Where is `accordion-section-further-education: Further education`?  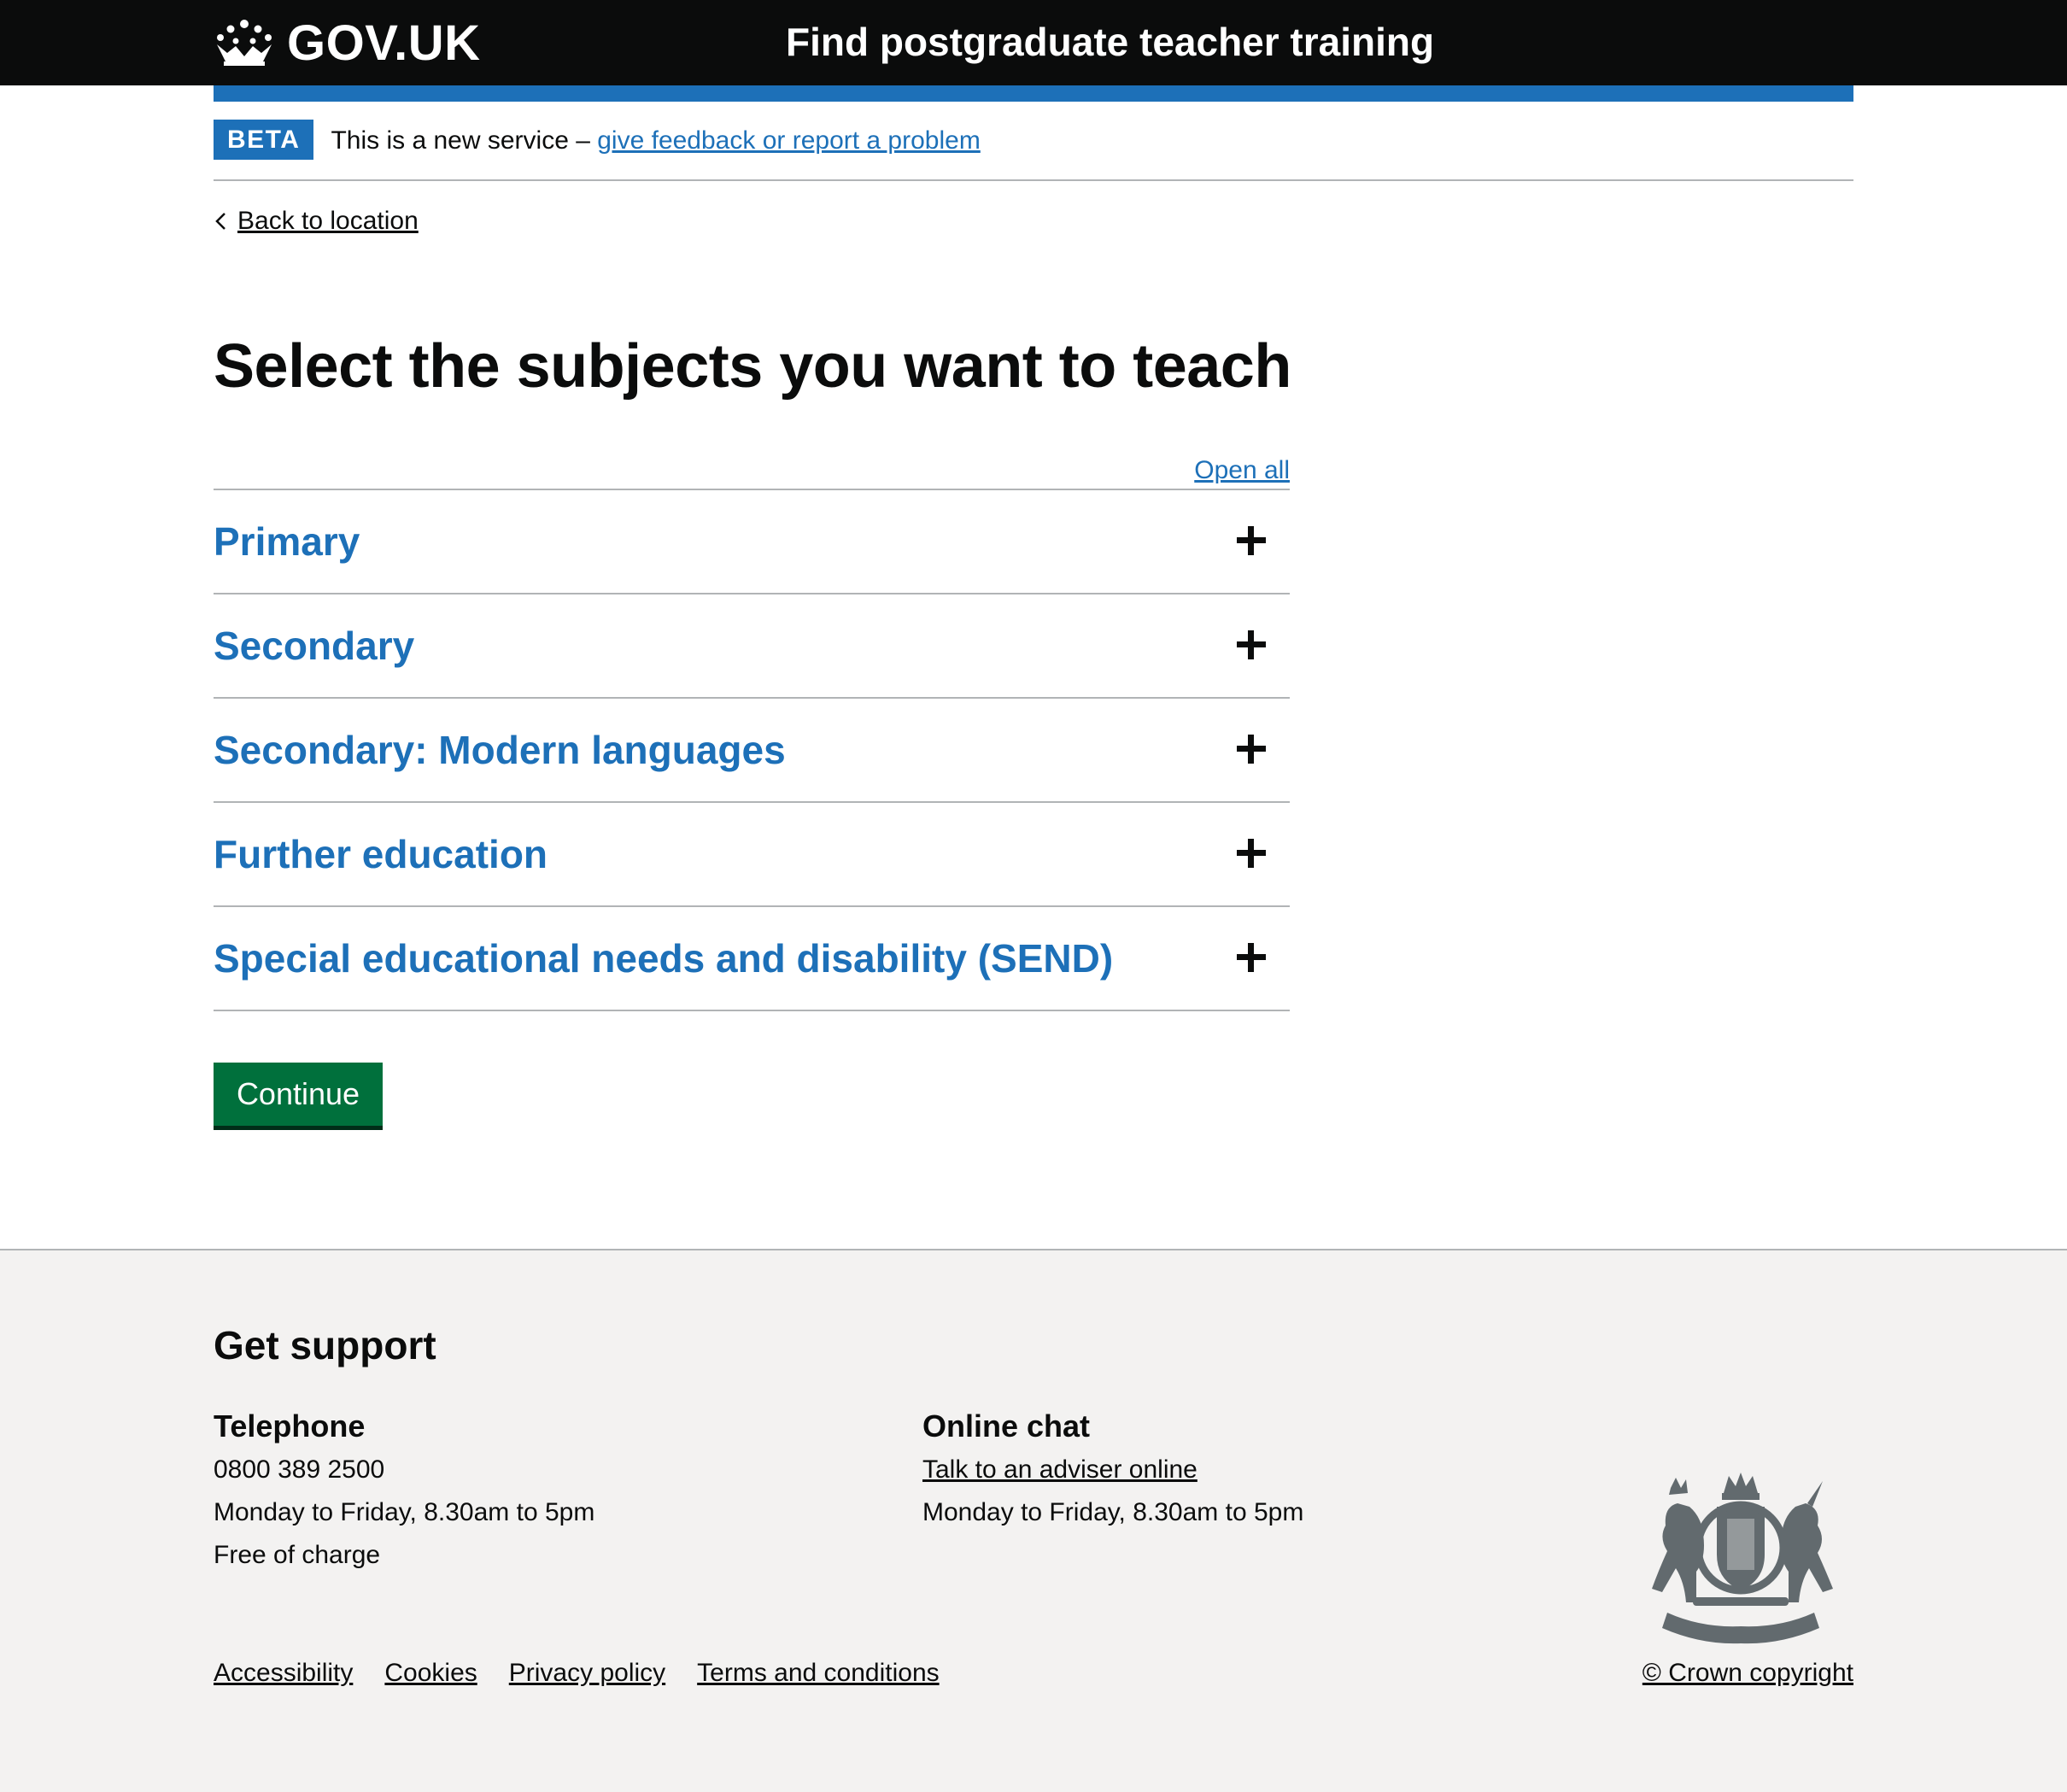 accordion-section-further-education: Further education is located at coordinates (752, 855).